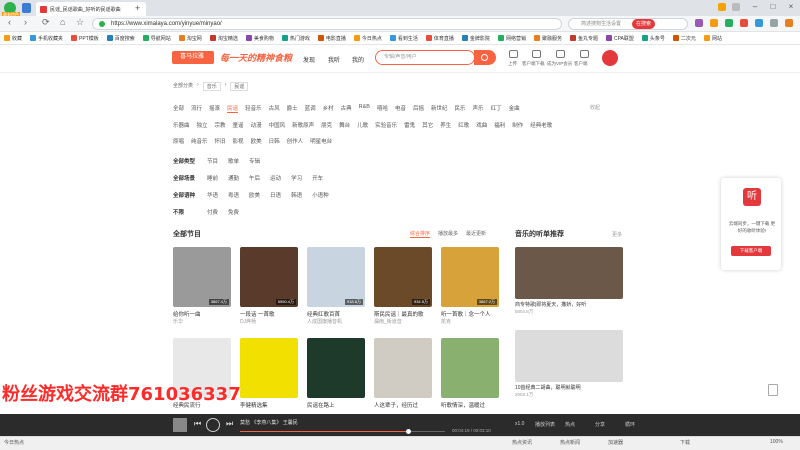 The width and height of the screenshot is (800, 450). Describe the element at coordinates (570, 424) in the screenshot. I see `hot-button: 热点` at that location.